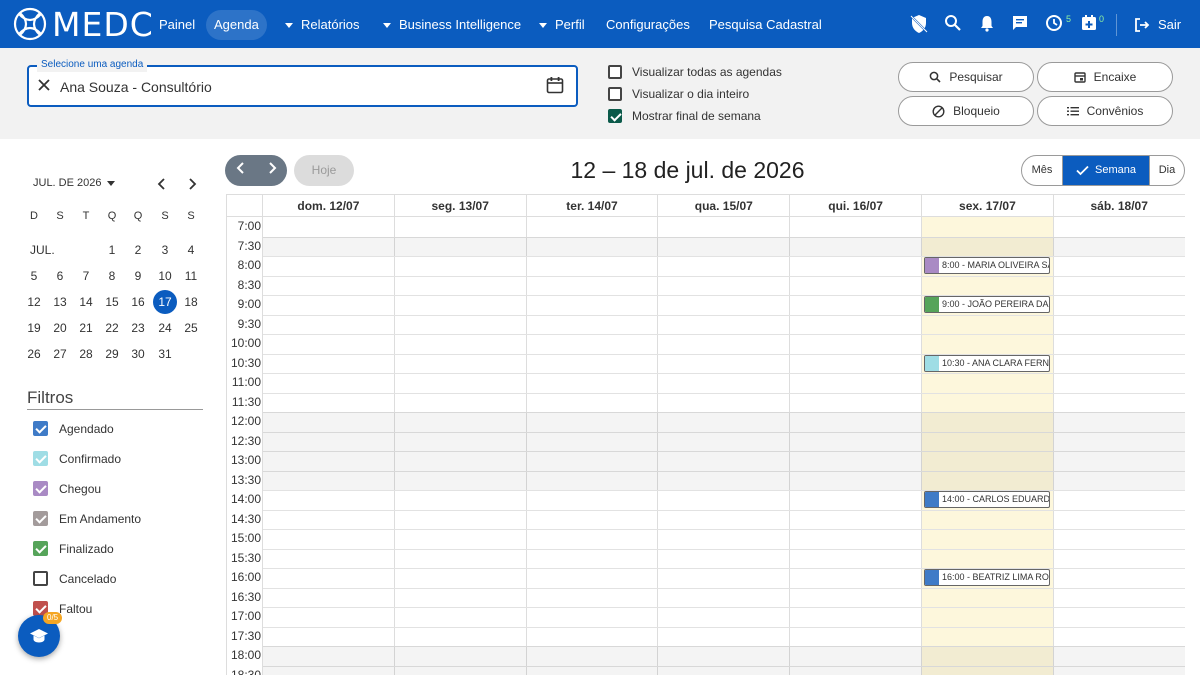 The width and height of the screenshot is (1200, 675). What do you see at coordinates (988, 24) in the screenshot?
I see `bell-icon` at bounding box center [988, 24].